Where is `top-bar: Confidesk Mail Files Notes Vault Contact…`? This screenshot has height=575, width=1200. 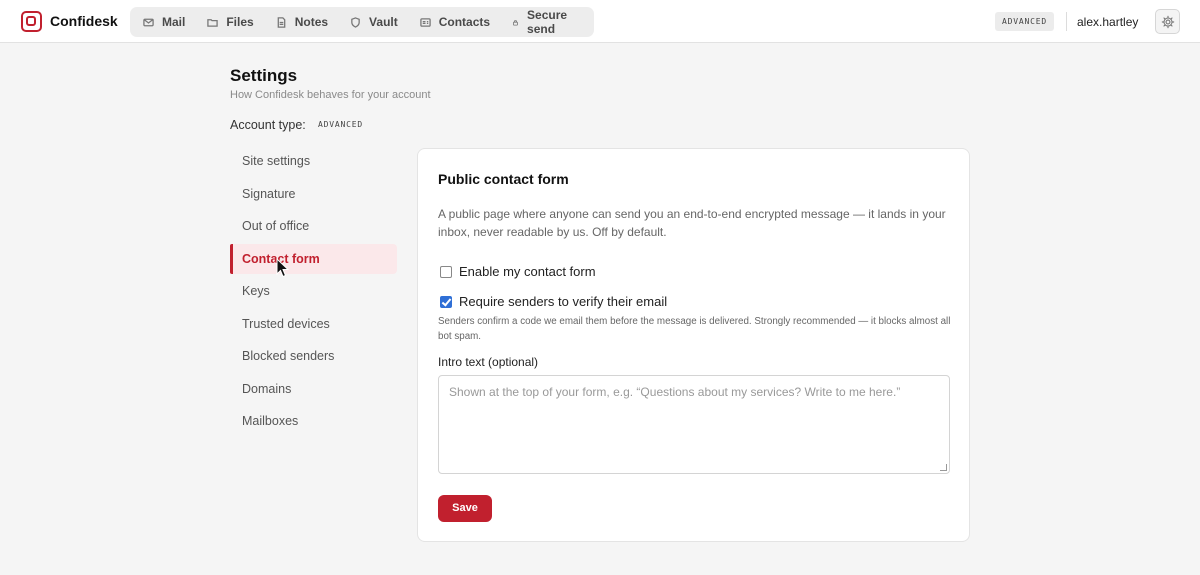 top-bar: Confidesk Mail Files Notes Vault Contact… is located at coordinates (600, 21).